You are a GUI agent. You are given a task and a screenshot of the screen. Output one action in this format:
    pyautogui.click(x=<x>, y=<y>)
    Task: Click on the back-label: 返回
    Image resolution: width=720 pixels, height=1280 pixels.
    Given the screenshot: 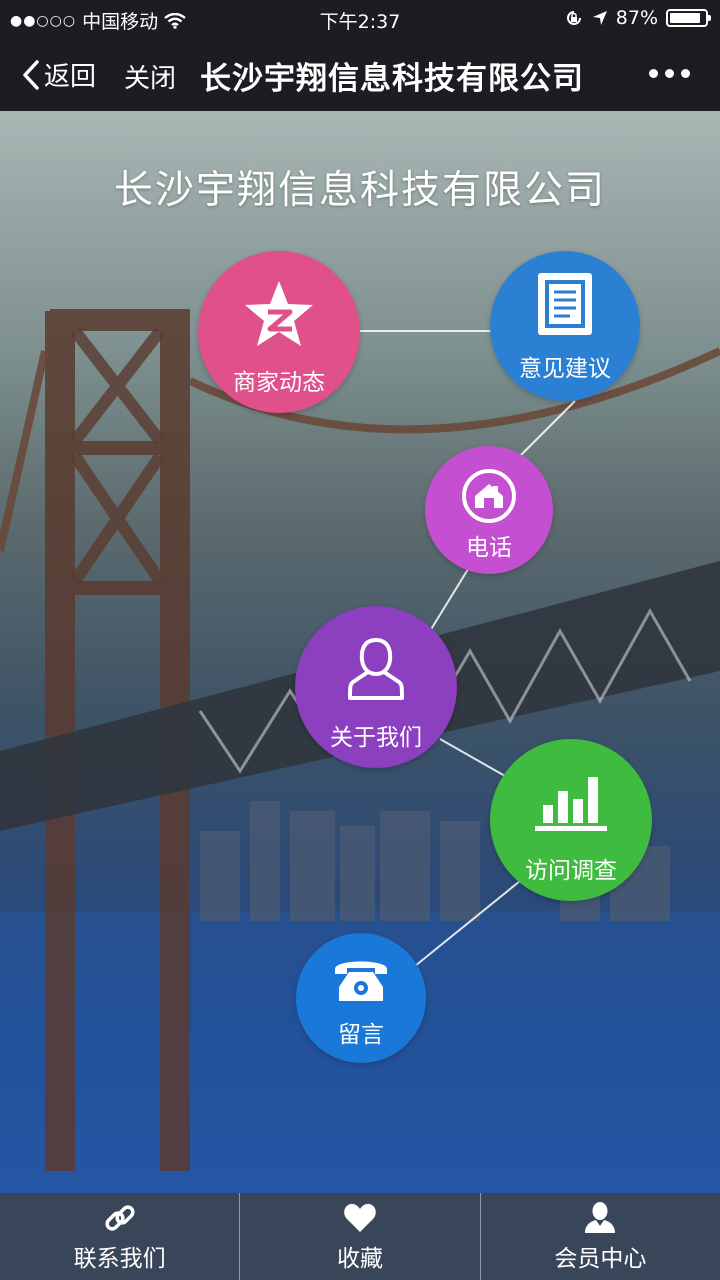 What is the action you would take?
    pyautogui.click(x=70, y=77)
    